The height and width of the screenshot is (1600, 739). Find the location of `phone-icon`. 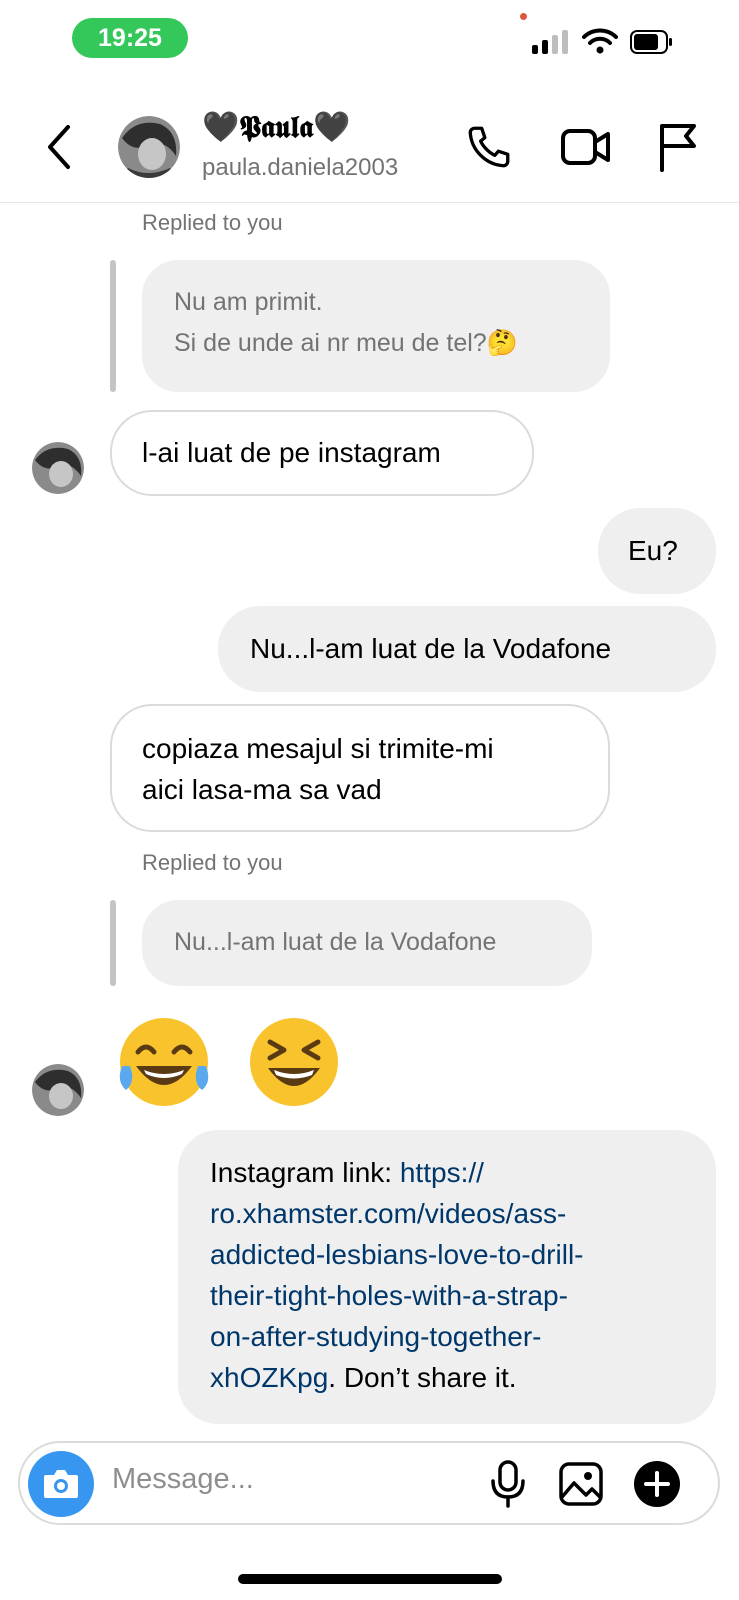

phone-icon is located at coordinates (489, 147).